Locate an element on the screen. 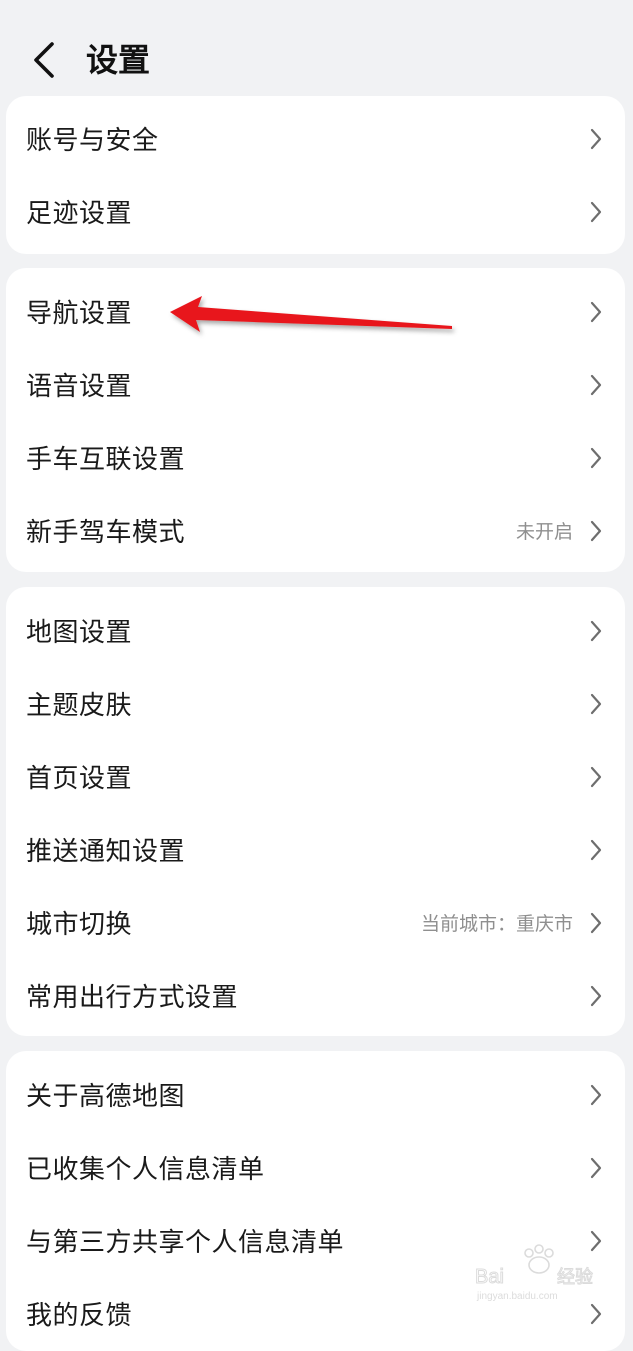 The image size is (633, 1351). settings-item-account-security: 账号与安全 is located at coordinates (315, 138).